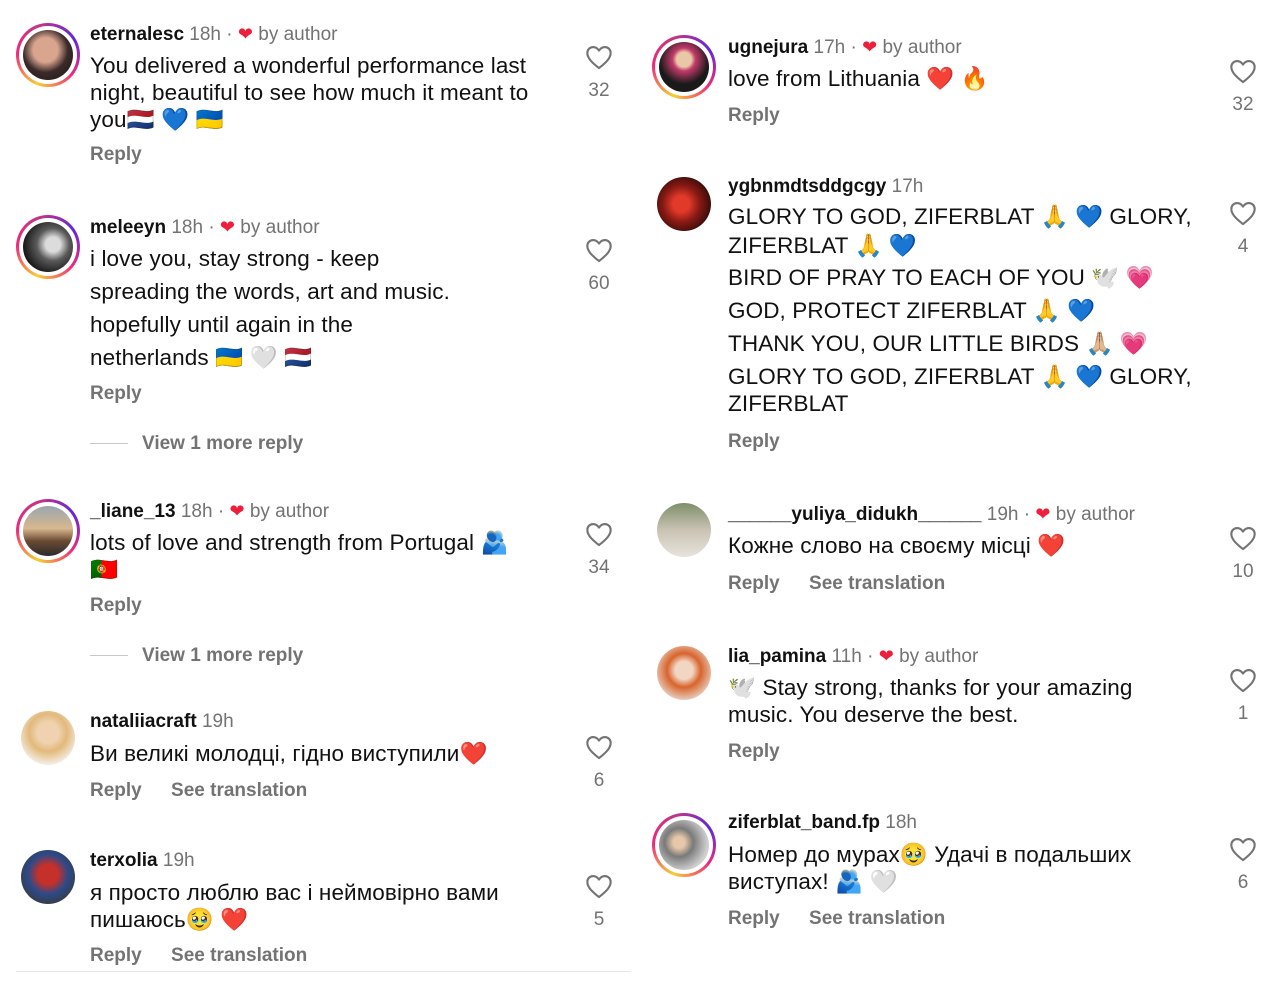 The width and height of the screenshot is (1280, 981). What do you see at coordinates (124, 860) in the screenshot?
I see `username: terxolia` at bounding box center [124, 860].